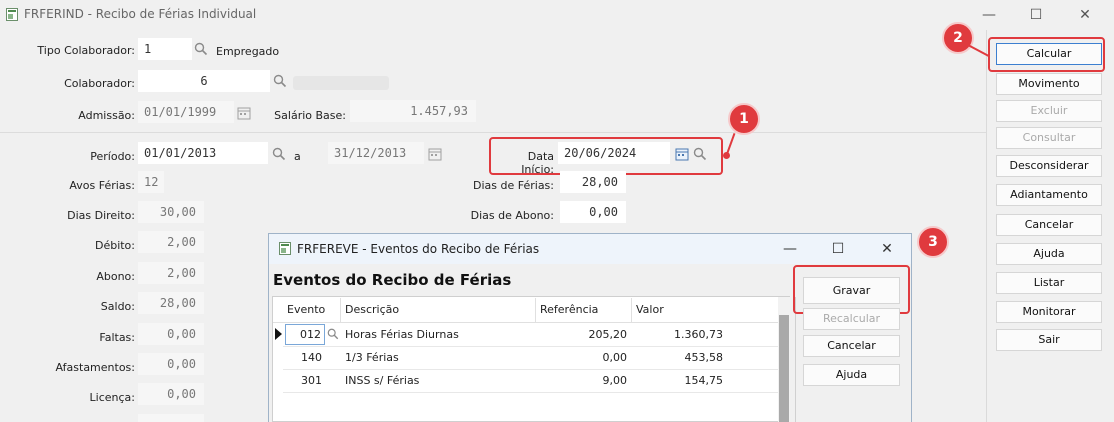  I want to click on annotation-badge-2: 2, so click(958, 38).